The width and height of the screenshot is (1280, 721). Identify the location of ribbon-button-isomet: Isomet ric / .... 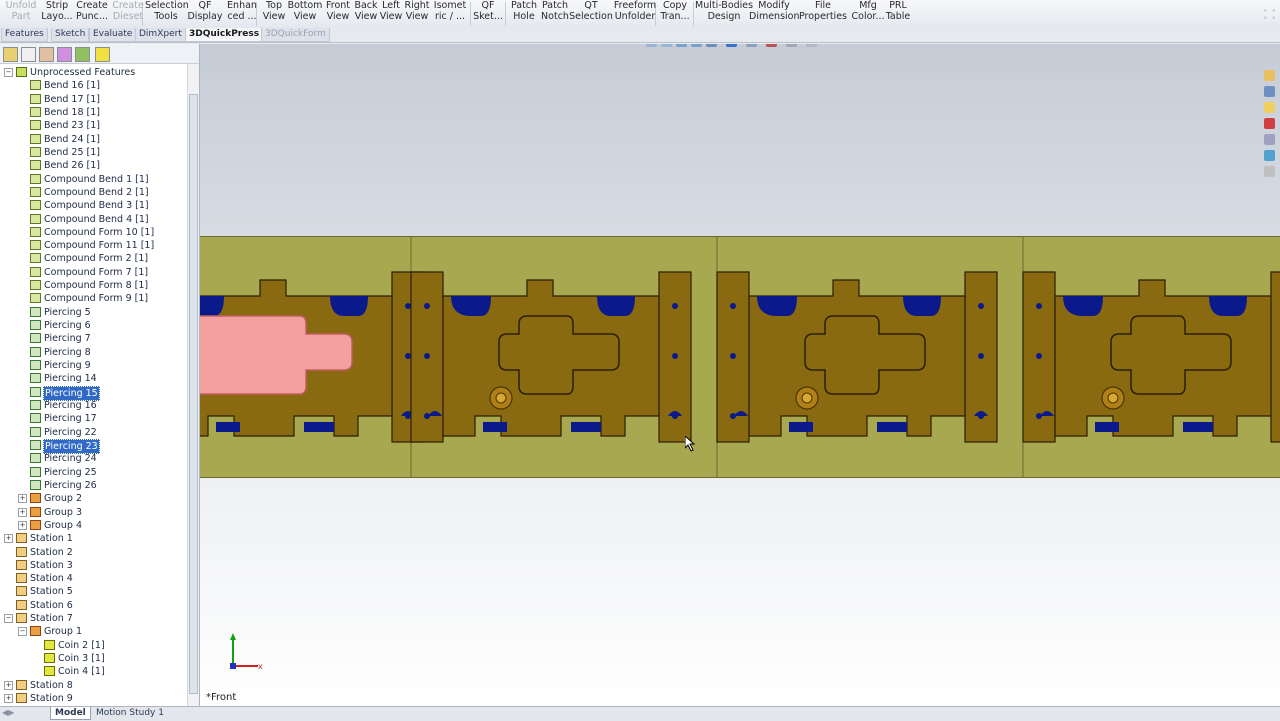
(450, 14).